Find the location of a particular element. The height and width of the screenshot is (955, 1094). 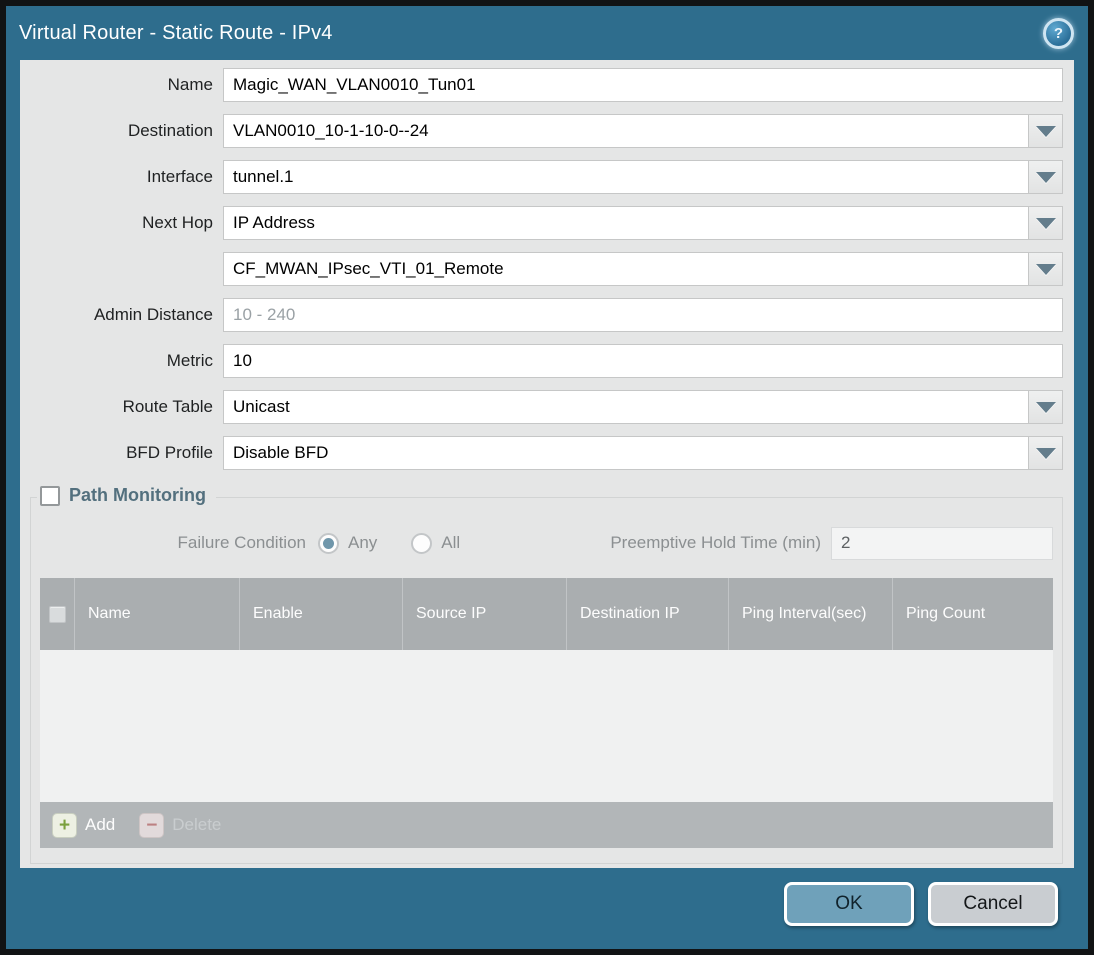

failure-condition-any-label: Any is located at coordinates (363, 542).